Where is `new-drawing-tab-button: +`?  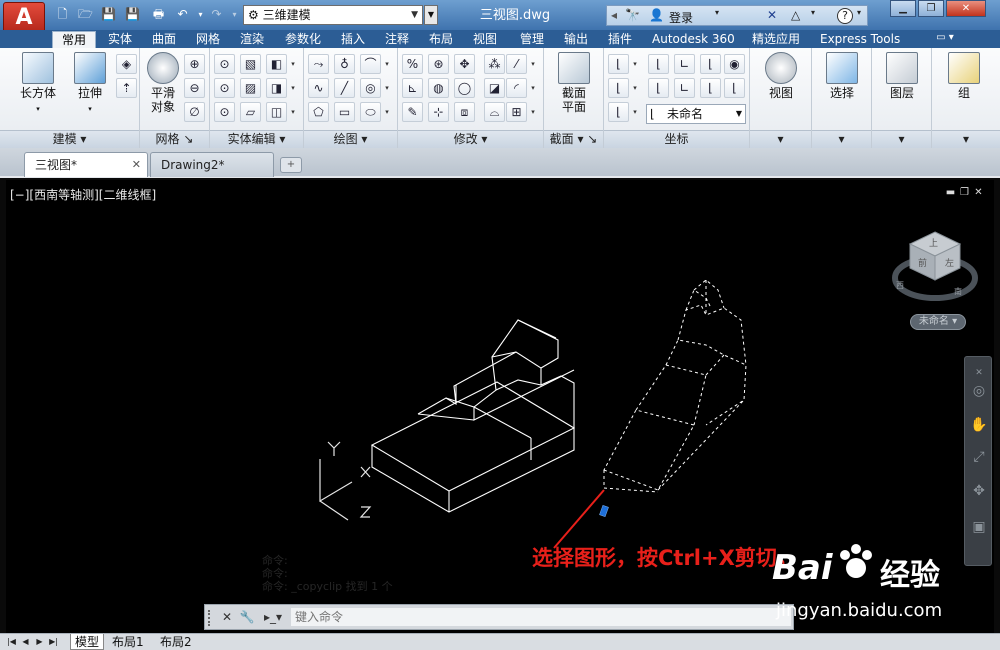
new-drawing-tab-button: + is located at coordinates (291, 165).